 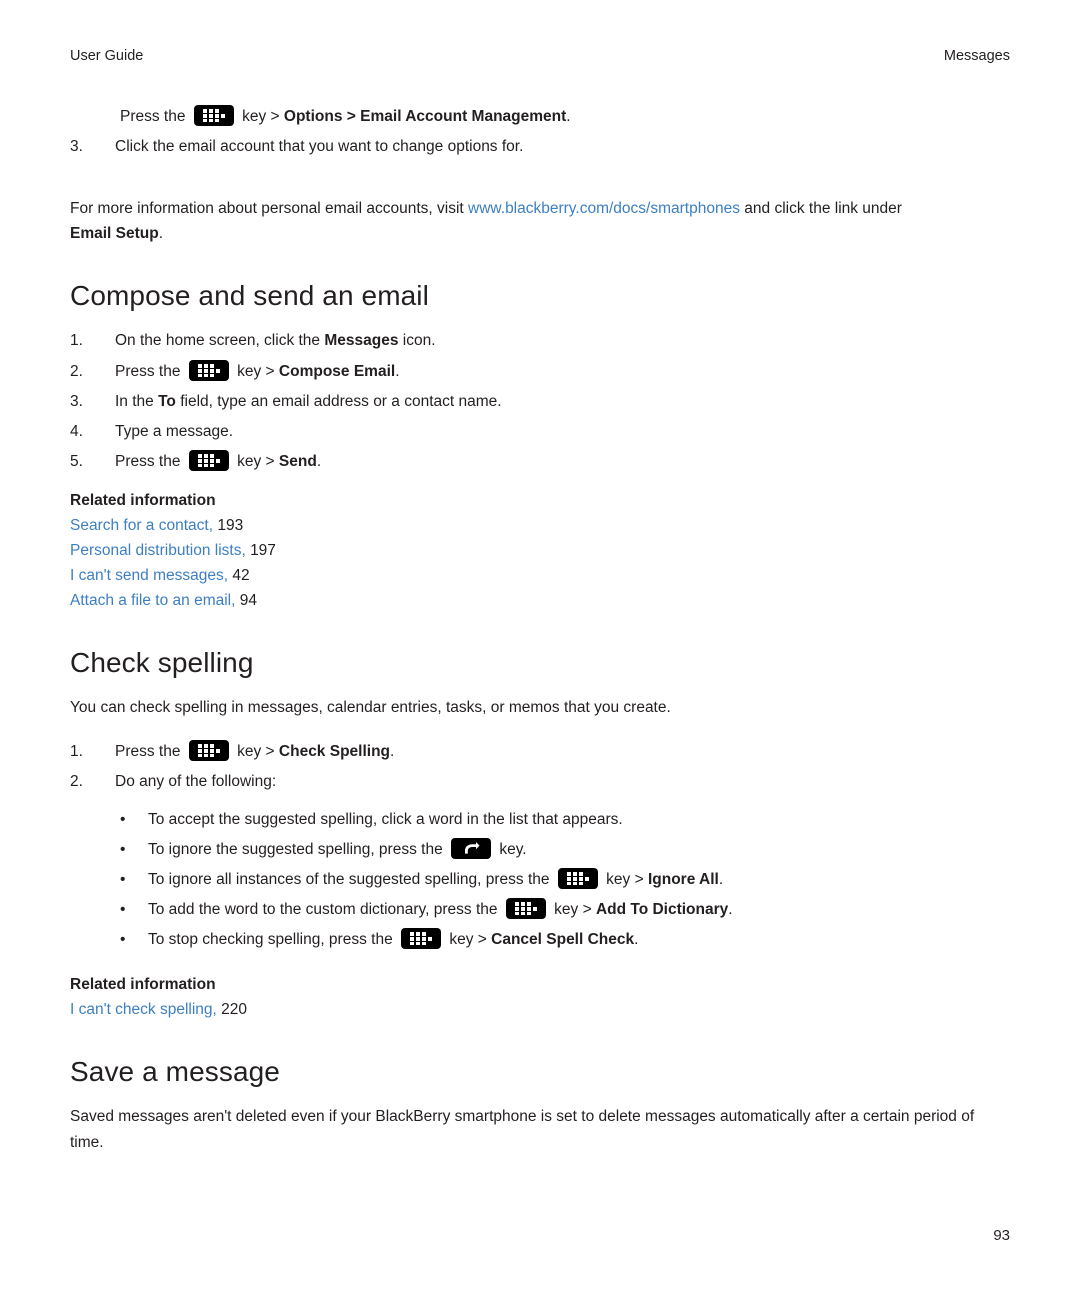 I want to click on options-label: Options, so click(x=313, y=116).